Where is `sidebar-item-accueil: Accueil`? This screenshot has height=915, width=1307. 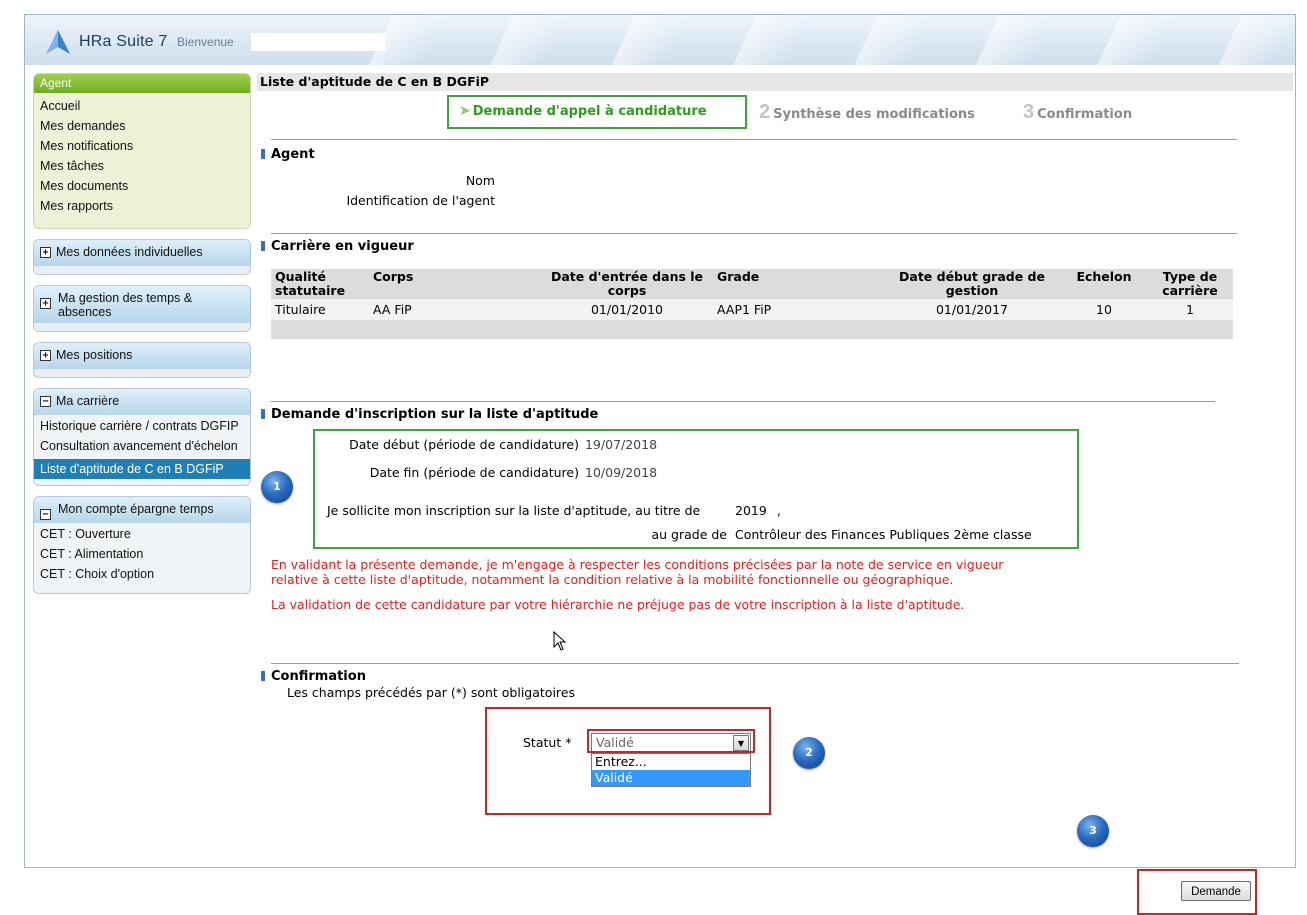 sidebar-item-accueil: Accueil is located at coordinates (142, 106).